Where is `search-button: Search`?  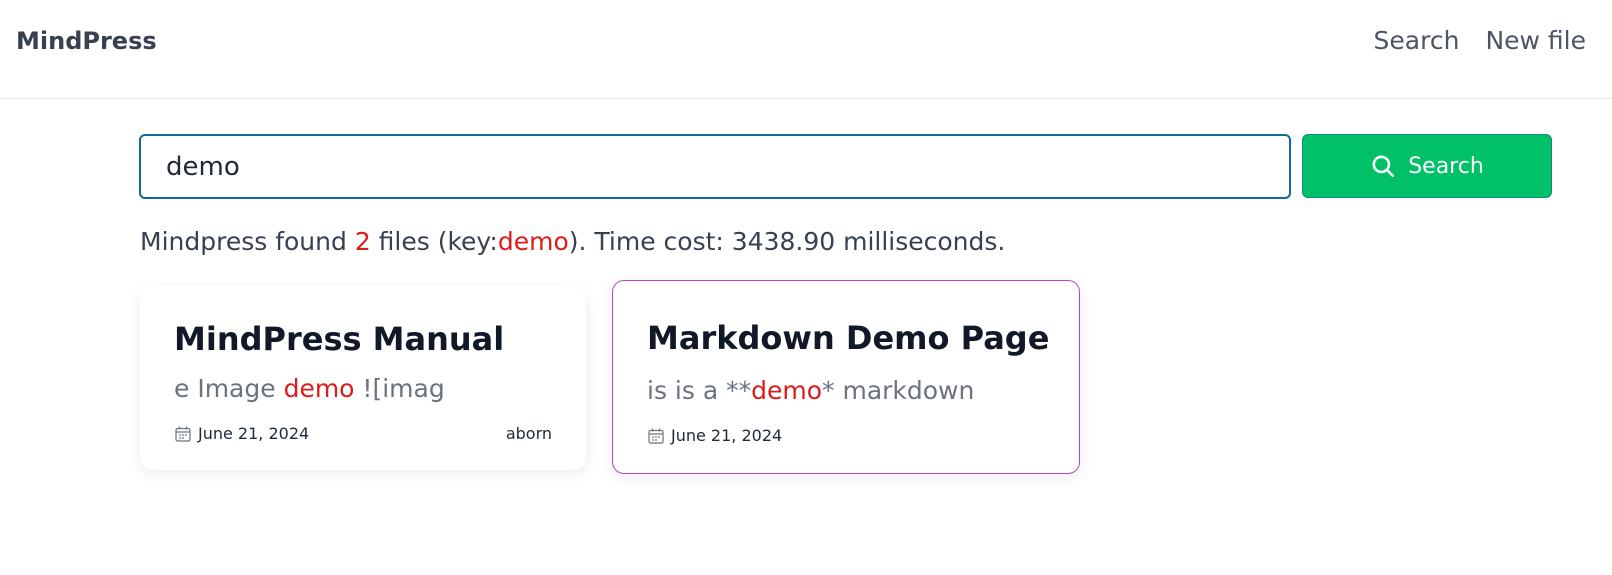 search-button: Search is located at coordinates (1427, 166).